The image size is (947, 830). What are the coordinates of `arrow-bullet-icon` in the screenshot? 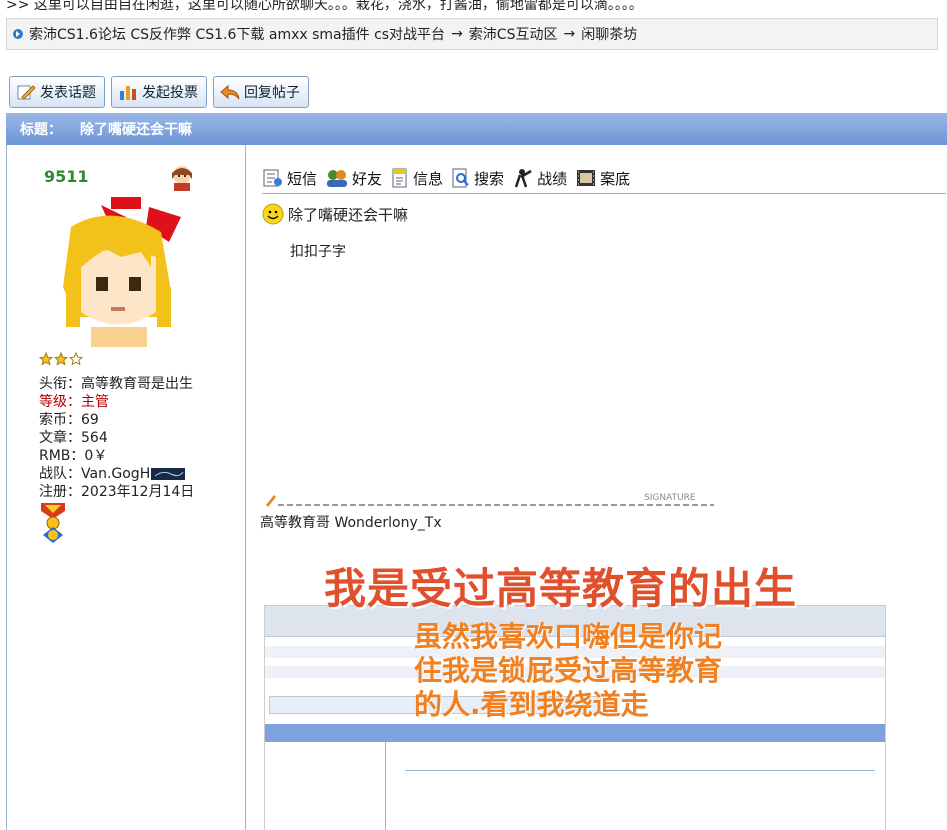 It's located at (18, 34).